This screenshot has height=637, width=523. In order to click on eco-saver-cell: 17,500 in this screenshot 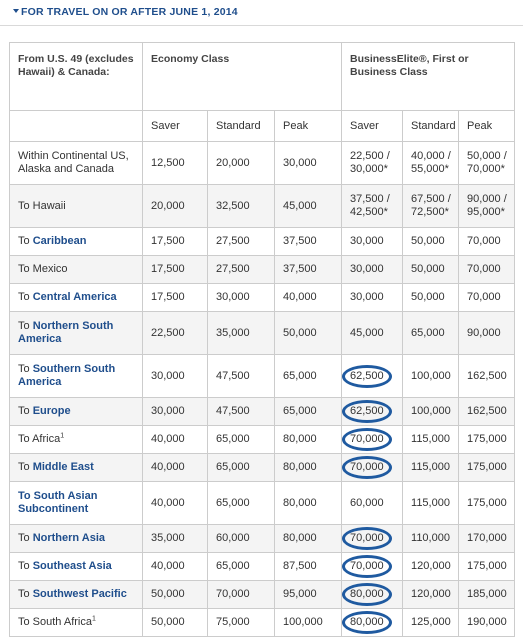, I will do `click(175, 297)`.